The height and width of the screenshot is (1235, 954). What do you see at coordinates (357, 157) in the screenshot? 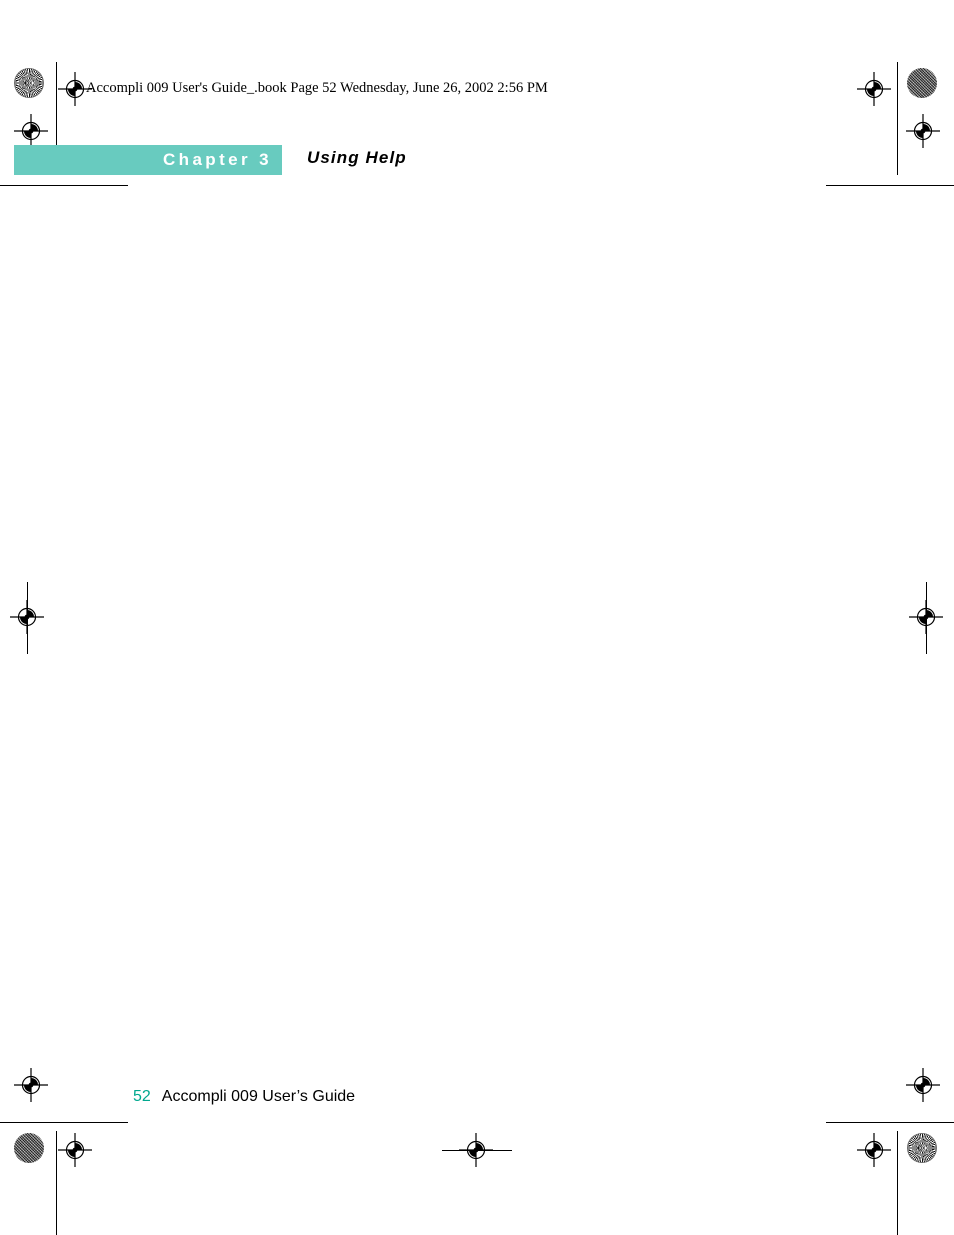
I see `page-title: Using Help` at bounding box center [357, 157].